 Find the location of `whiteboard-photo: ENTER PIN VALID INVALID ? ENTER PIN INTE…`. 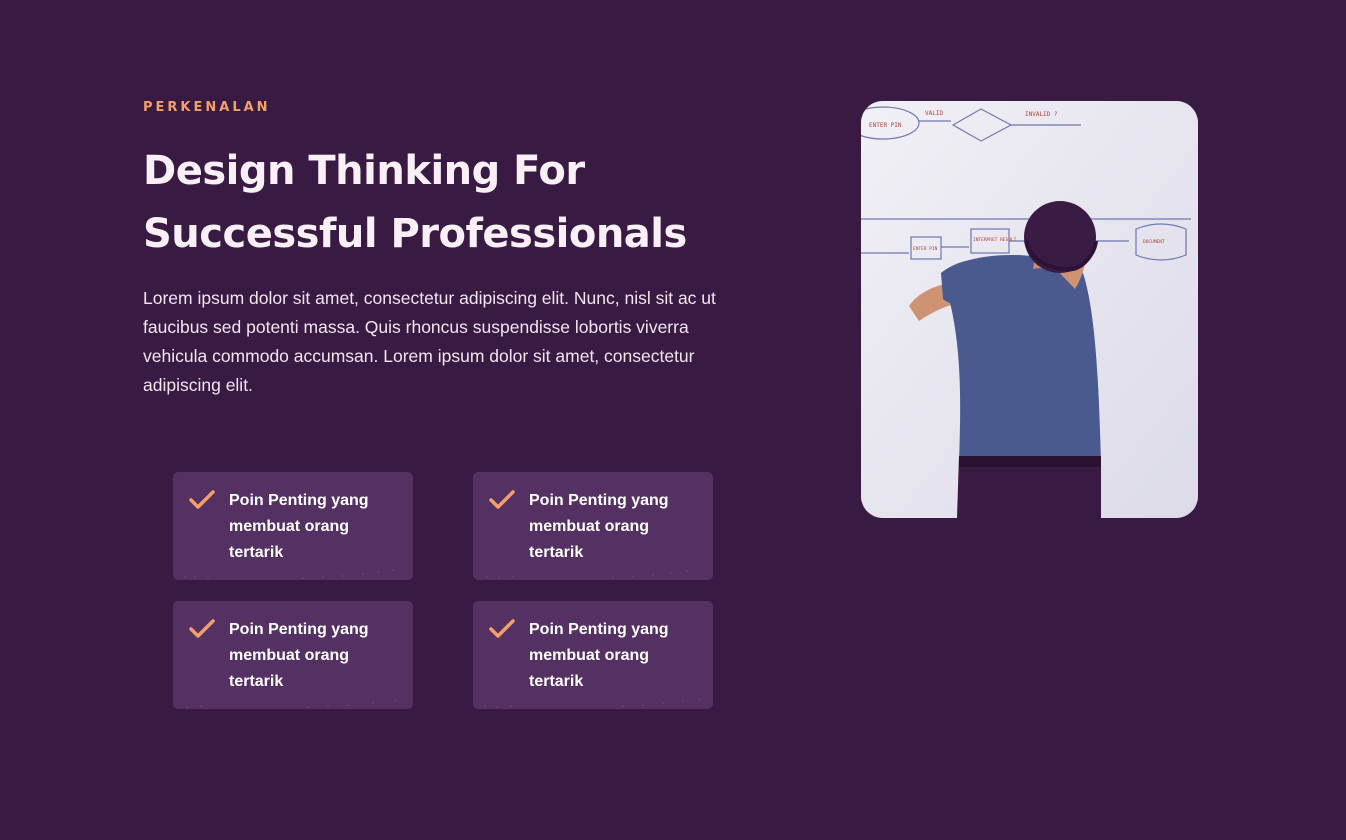

whiteboard-photo: ENTER PIN VALID INVALID ? ENTER PIN INTE… is located at coordinates (1029, 309).